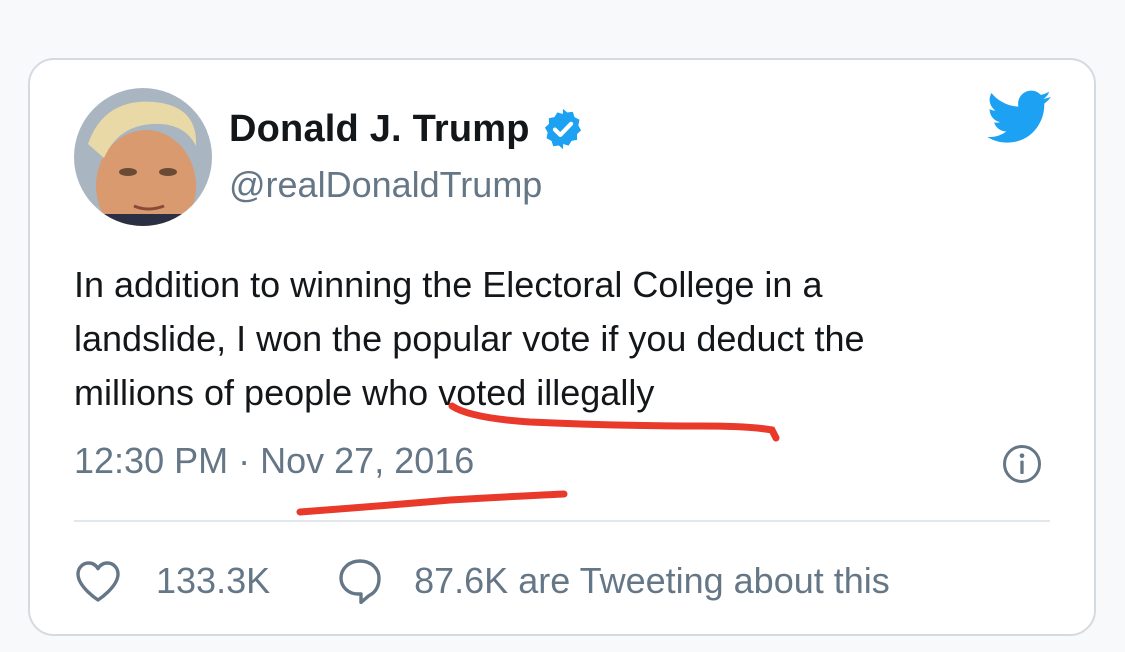 This screenshot has width=1125, height=652. Describe the element at coordinates (364, 392) in the screenshot. I see `tweet-text-line: millions of people who voted illegally` at that location.